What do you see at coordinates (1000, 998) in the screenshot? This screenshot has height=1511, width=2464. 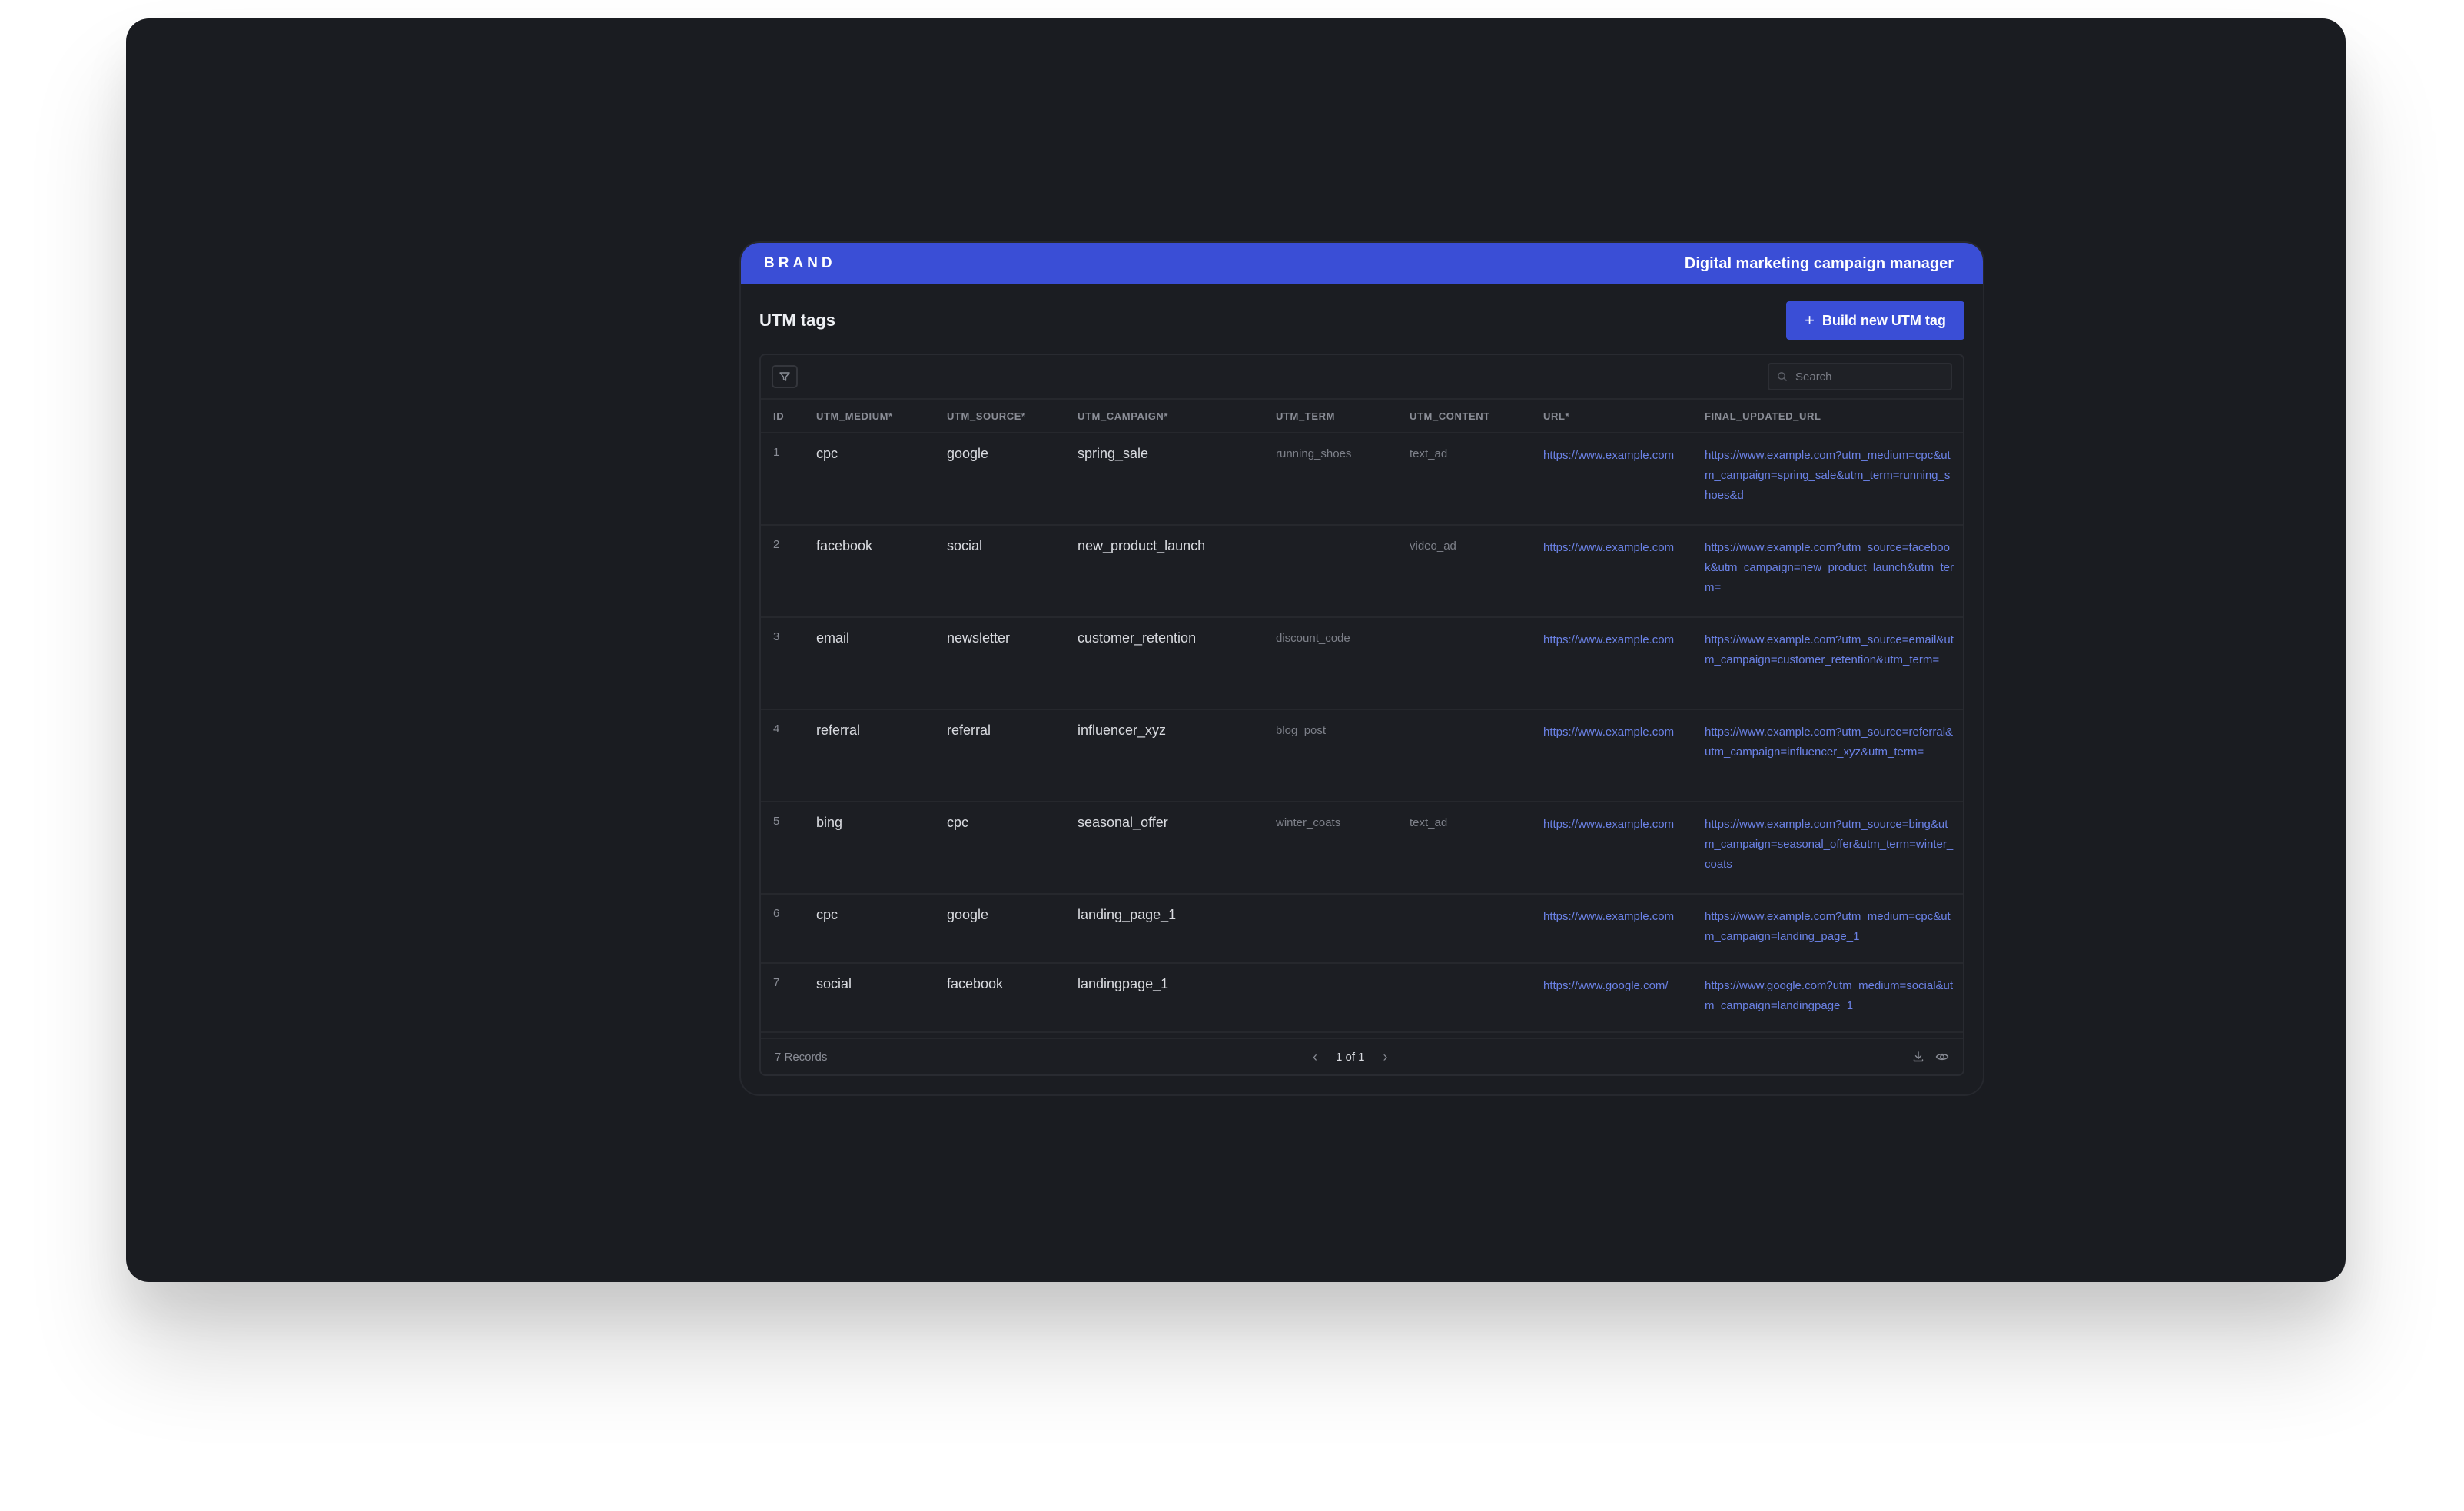 I see `cell-utm-source: facebook` at bounding box center [1000, 998].